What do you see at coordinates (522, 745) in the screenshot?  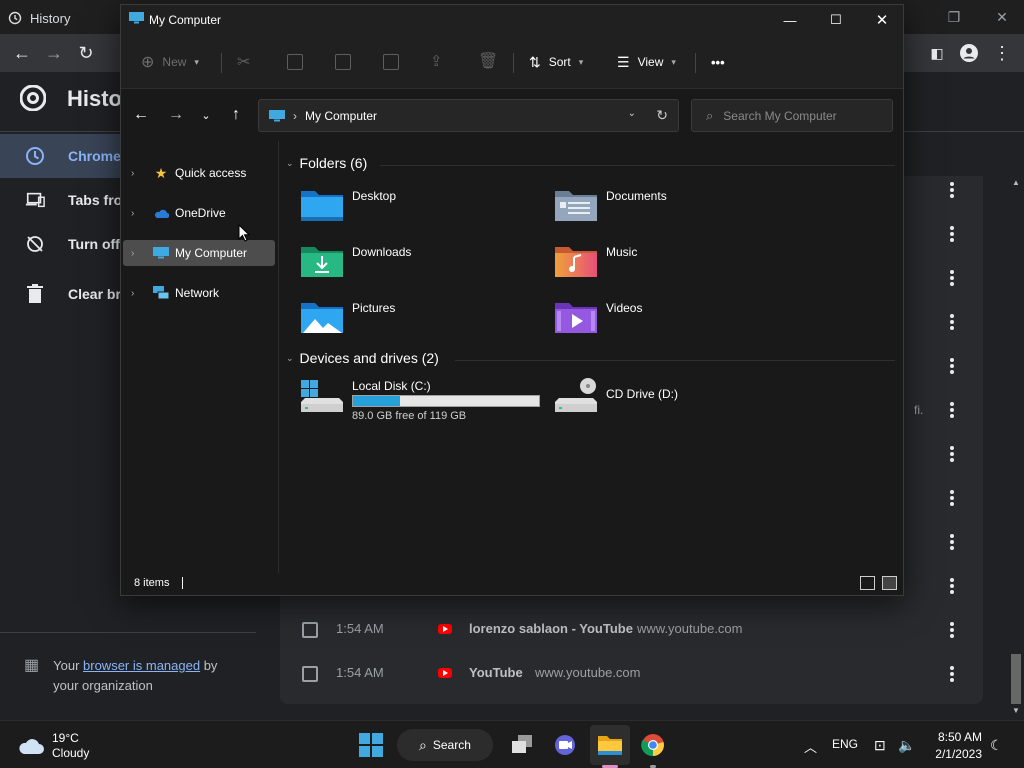 I see `task-view-button` at bounding box center [522, 745].